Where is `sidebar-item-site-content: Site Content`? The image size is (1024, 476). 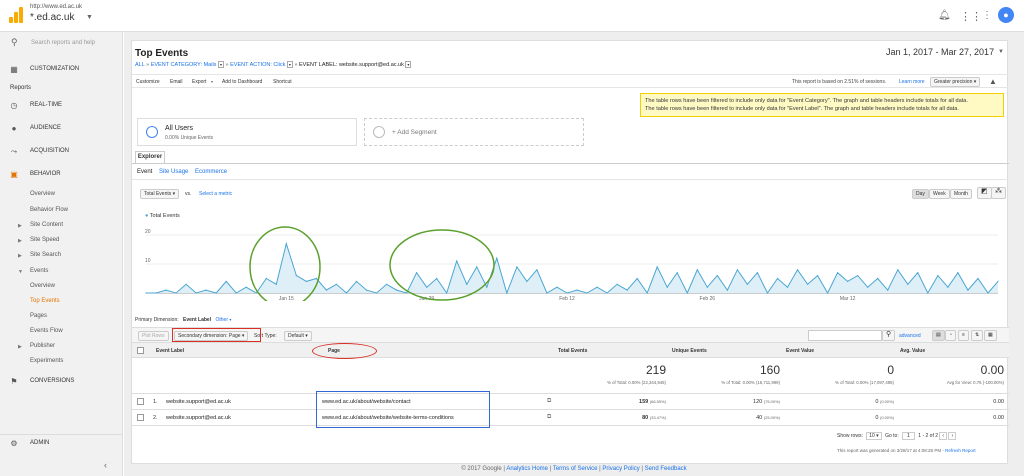 sidebar-item-site-content: Site Content is located at coordinates (46, 225).